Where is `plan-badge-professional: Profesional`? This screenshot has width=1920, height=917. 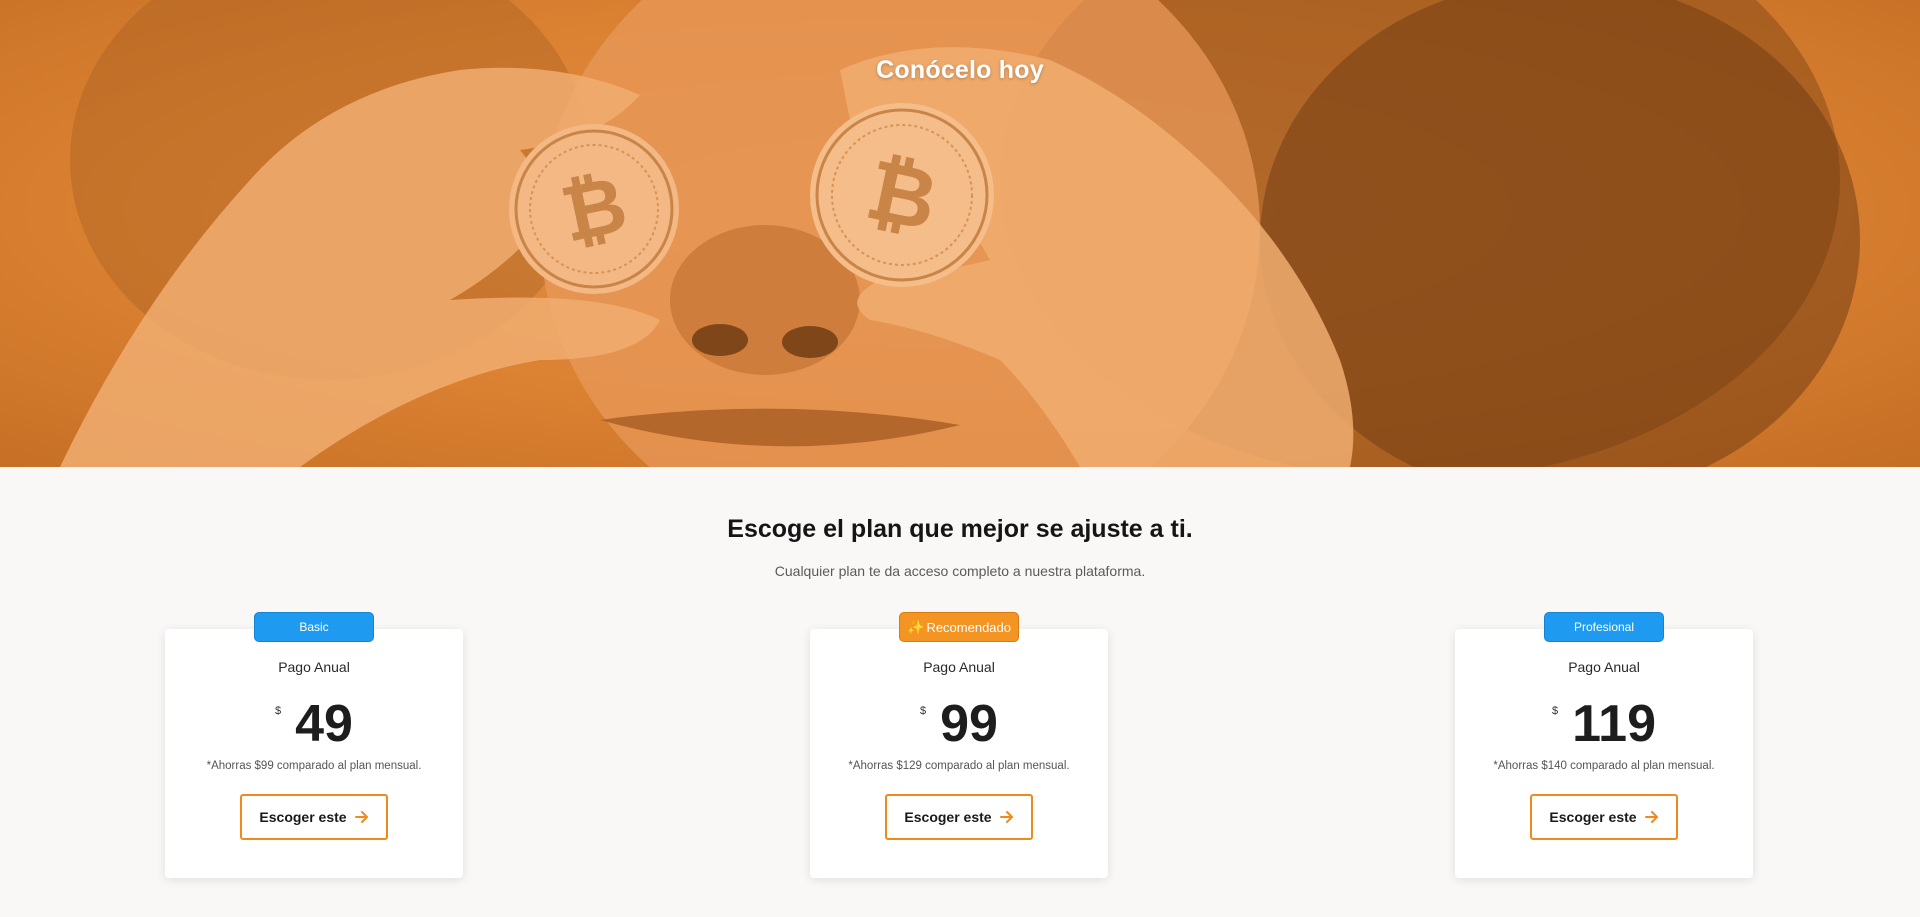 plan-badge-professional: Profesional is located at coordinates (1604, 627).